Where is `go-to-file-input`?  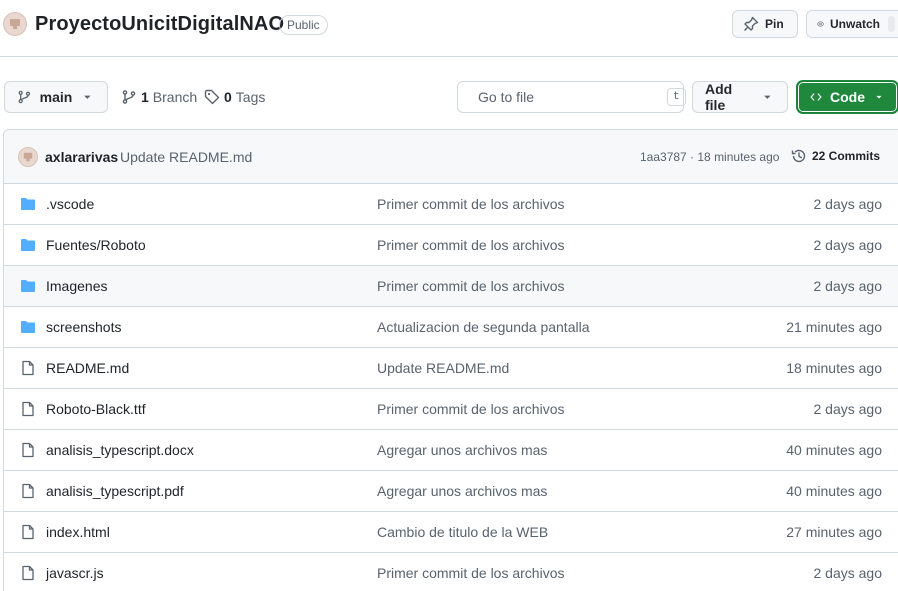
go-to-file-input is located at coordinates (568, 97).